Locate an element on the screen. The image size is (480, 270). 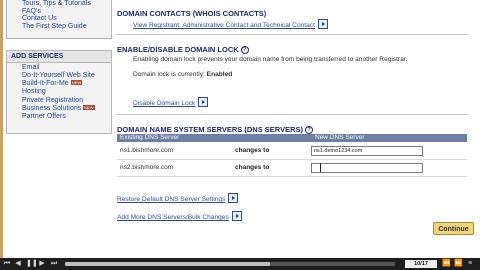
domain-lock-status-label: Domain lock is currently: is located at coordinates (169, 74).